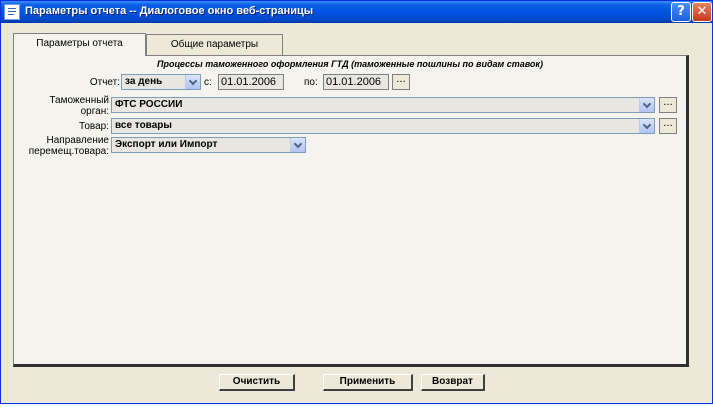 This screenshot has height=407, width=713. Describe the element at coordinates (149, 104) in the screenshot. I see `customs-authority-value: ФТС РОССИИ` at that location.